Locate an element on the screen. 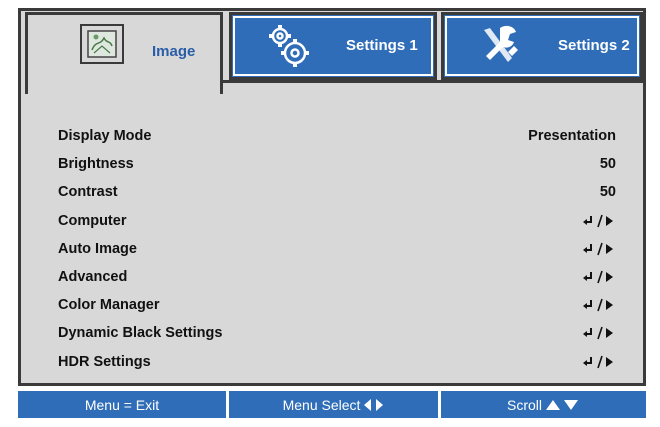  up-down-arrows-icon is located at coordinates (563, 405).